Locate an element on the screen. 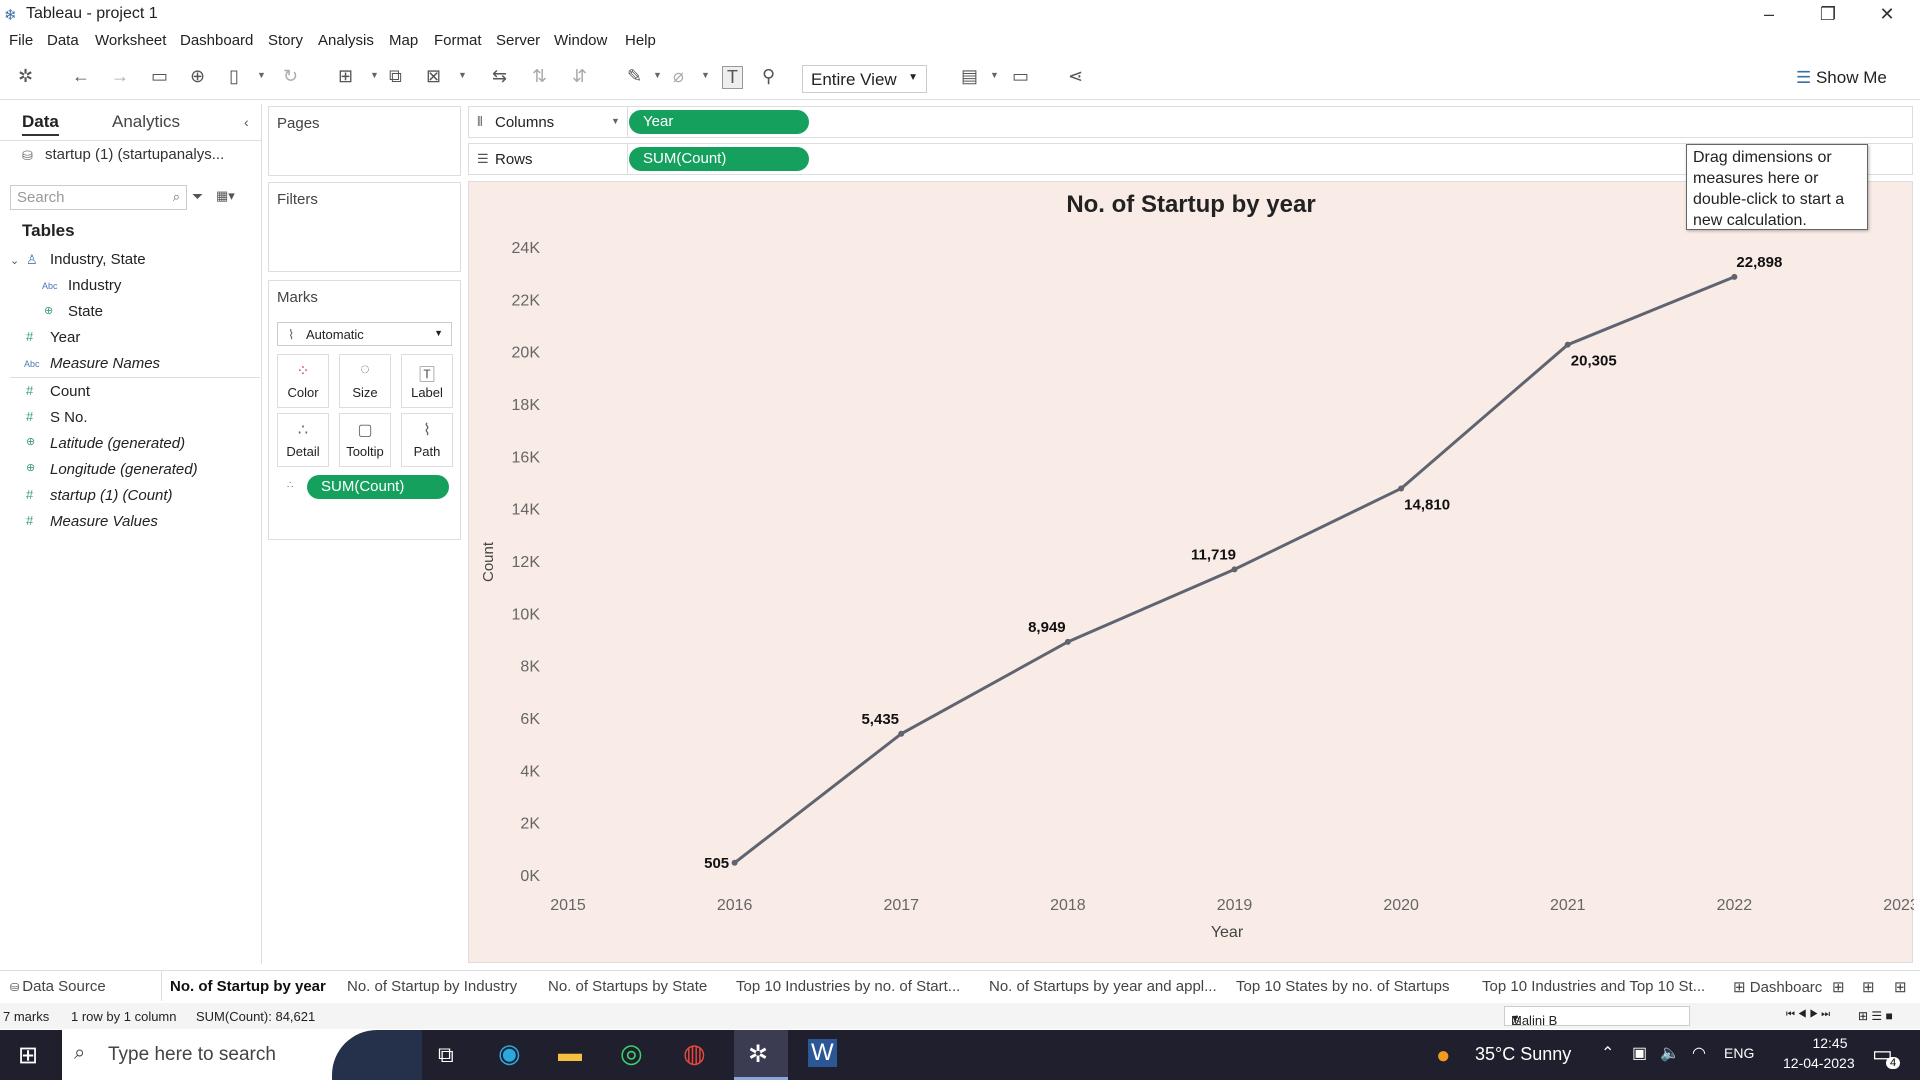 Image resolution: width=1920 pixels, height=1080 pixels. field-longitude: Longitude (generated) is located at coordinates (124, 469).